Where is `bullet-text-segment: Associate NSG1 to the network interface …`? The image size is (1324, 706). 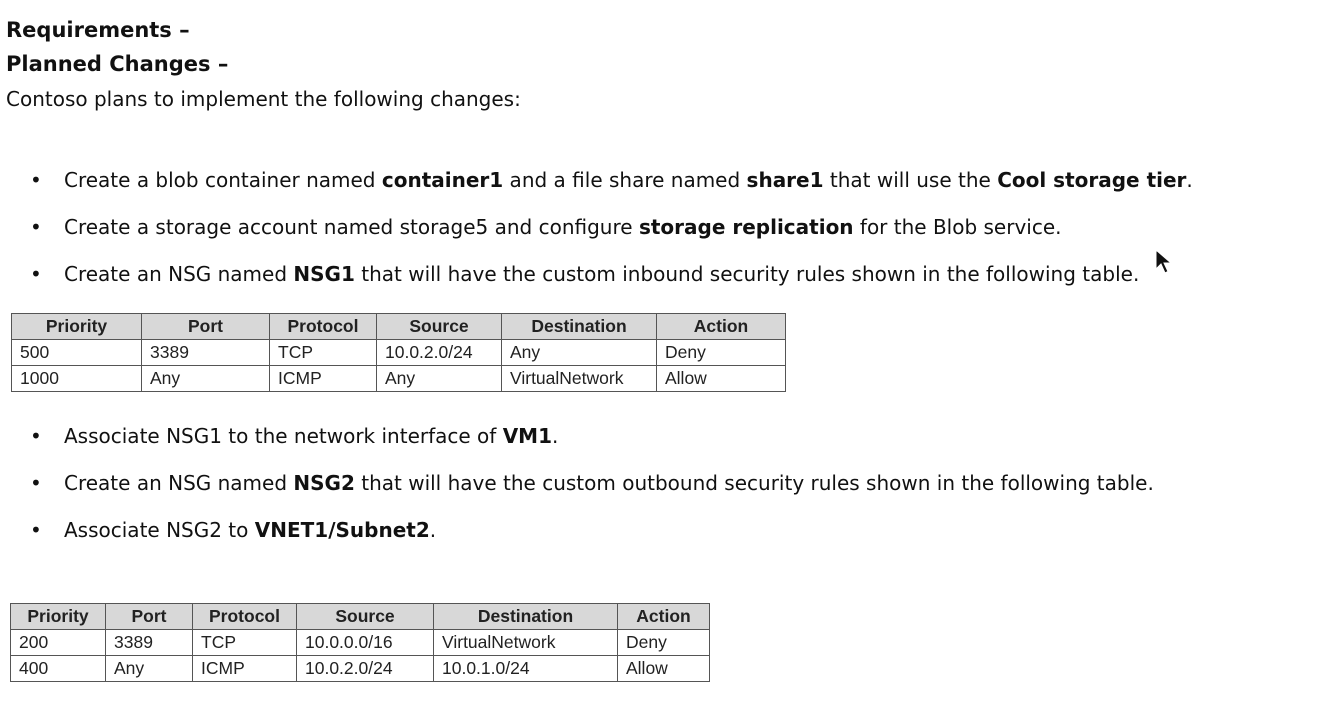 bullet-text-segment: Associate NSG1 to the network interface … is located at coordinates (283, 436).